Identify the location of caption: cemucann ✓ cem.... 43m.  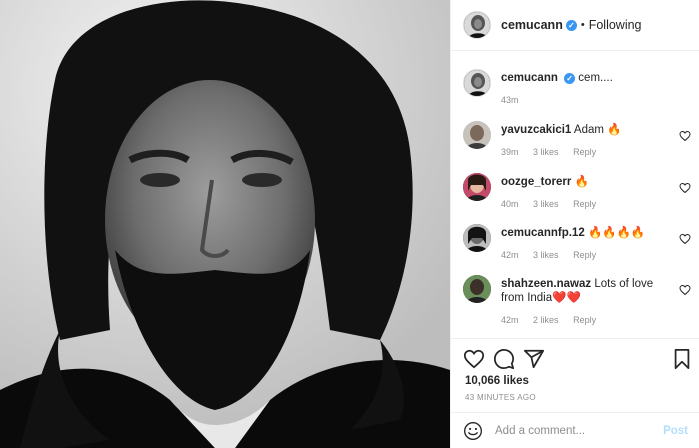
(577, 89).